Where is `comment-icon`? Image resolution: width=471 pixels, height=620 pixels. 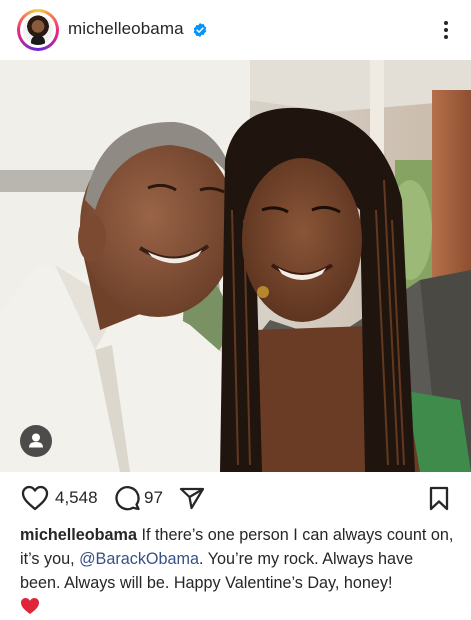
comment-icon is located at coordinates (127, 498).